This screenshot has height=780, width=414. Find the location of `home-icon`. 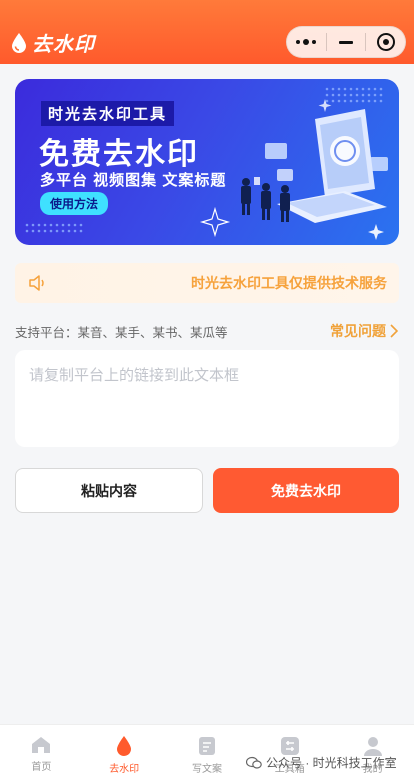

home-icon is located at coordinates (41, 745).